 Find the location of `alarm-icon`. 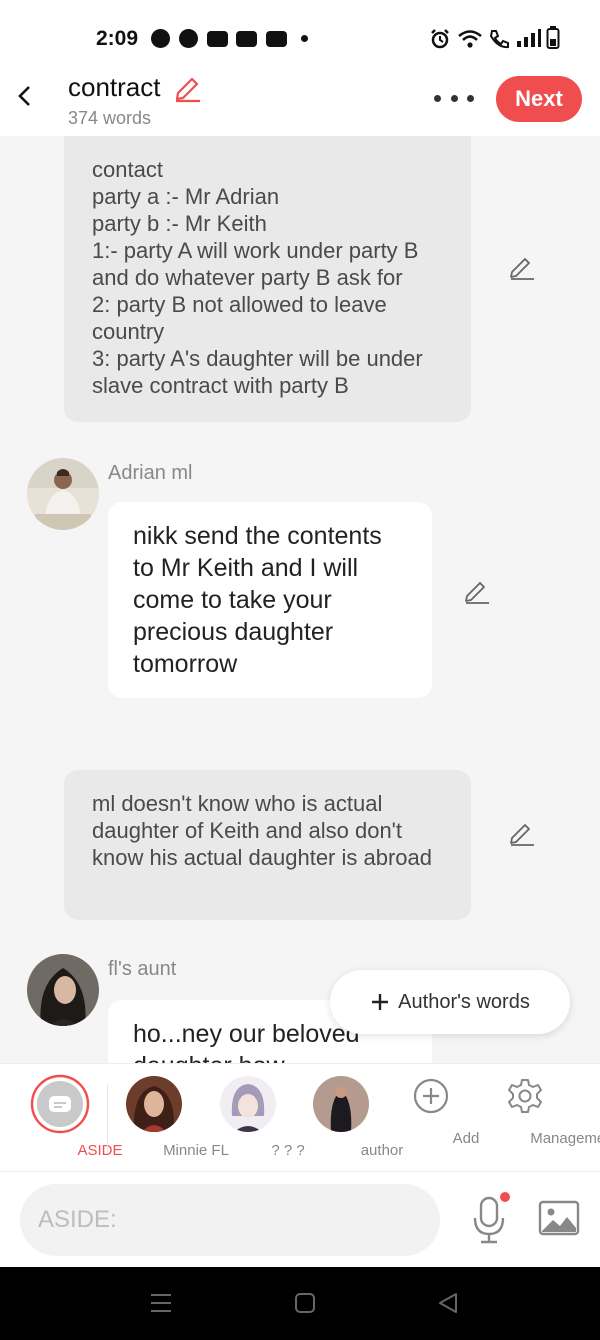

alarm-icon is located at coordinates (440, 39).